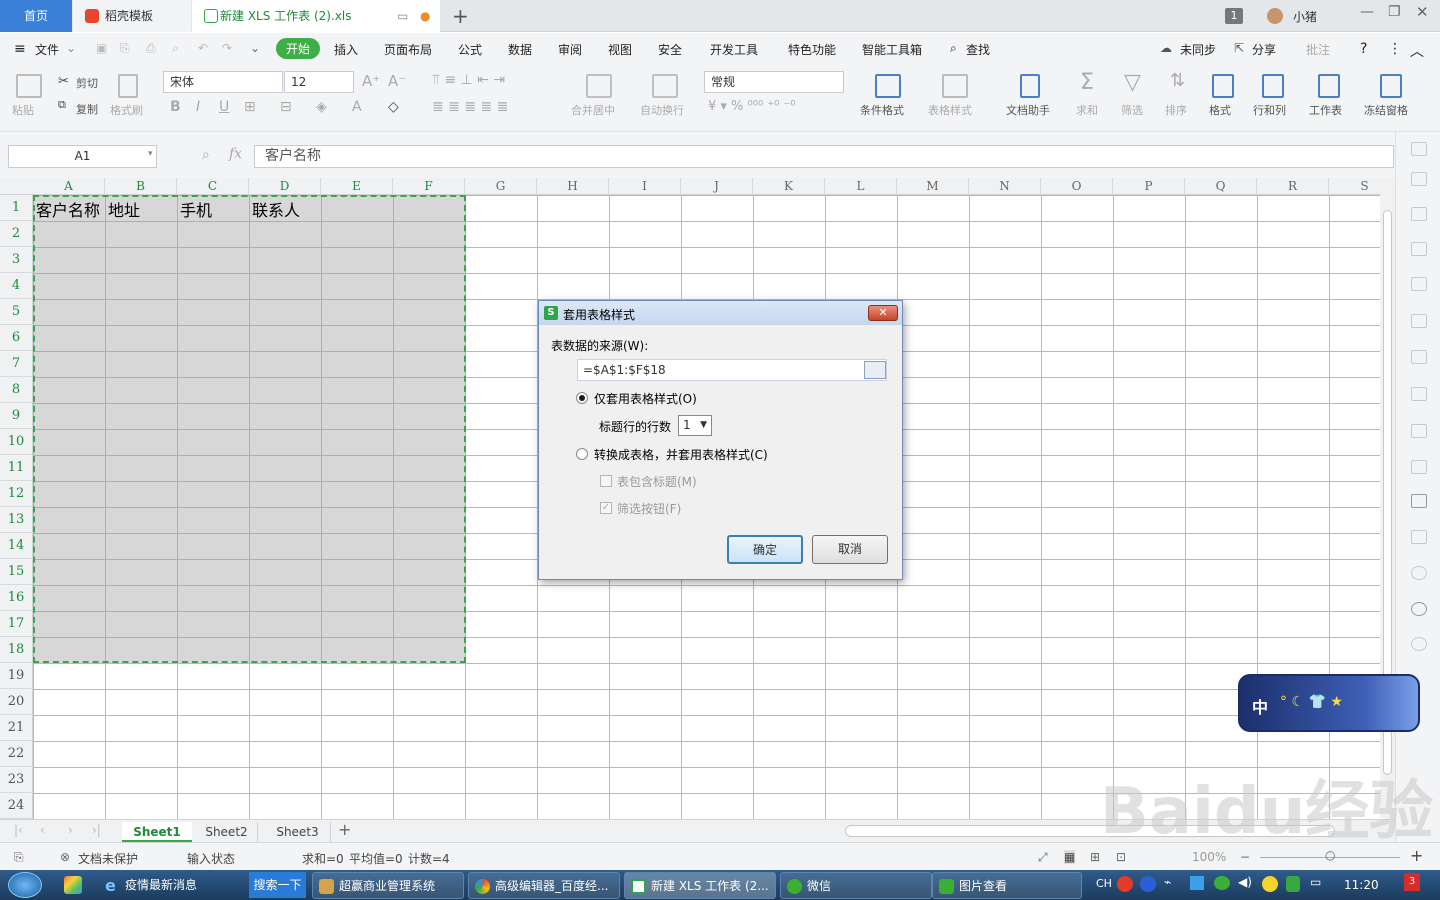  What do you see at coordinates (1293, 884) in the screenshot?
I see `security-tray-icon` at bounding box center [1293, 884].